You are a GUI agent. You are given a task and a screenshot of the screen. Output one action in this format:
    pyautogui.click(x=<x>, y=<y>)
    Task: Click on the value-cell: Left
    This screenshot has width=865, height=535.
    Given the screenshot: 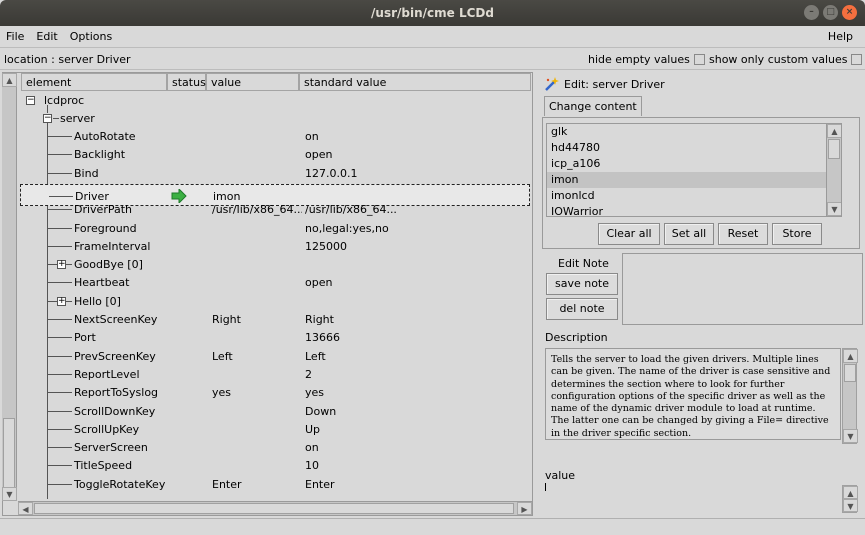 What is the action you would take?
    pyautogui.click(x=222, y=356)
    